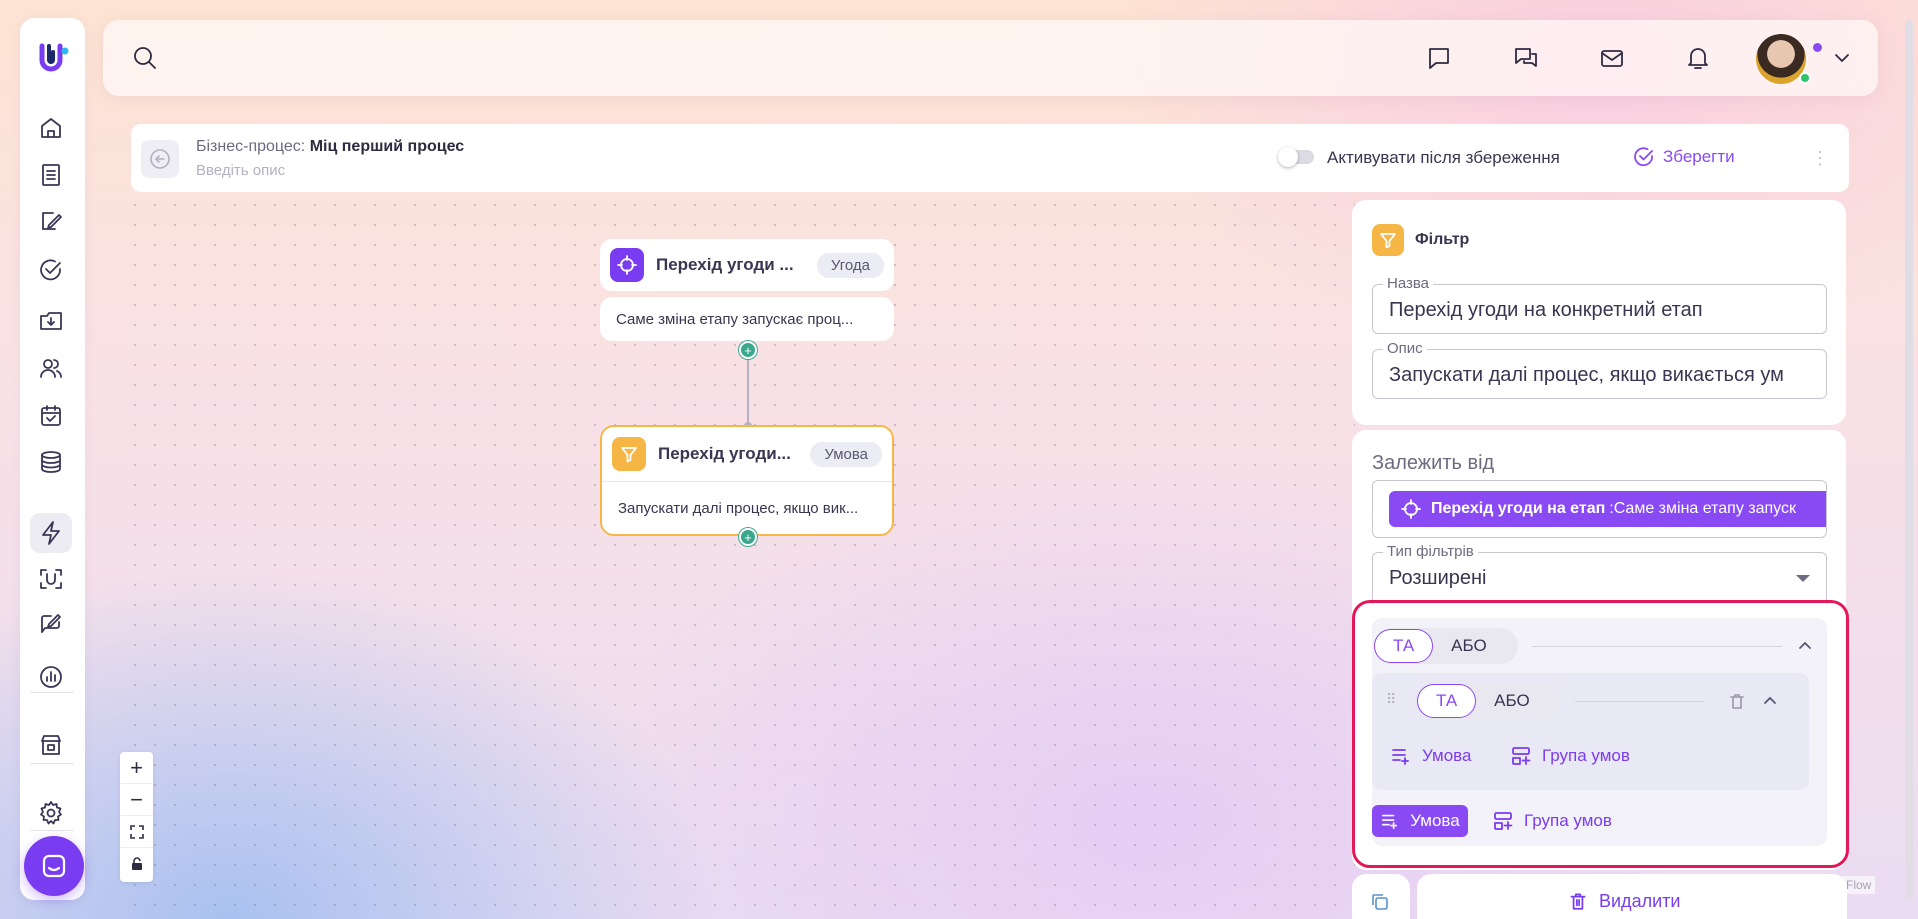  I want to click on zoom-controls: + −, so click(136, 817).